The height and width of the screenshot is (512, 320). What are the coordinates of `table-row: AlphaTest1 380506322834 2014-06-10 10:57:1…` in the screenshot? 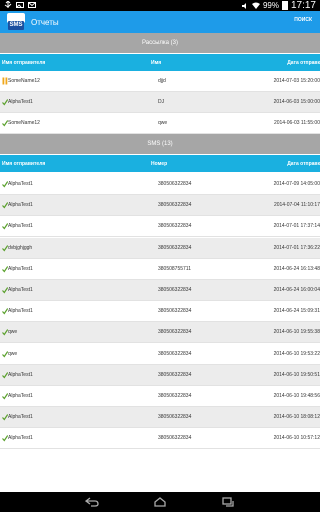 It's located at (160, 439).